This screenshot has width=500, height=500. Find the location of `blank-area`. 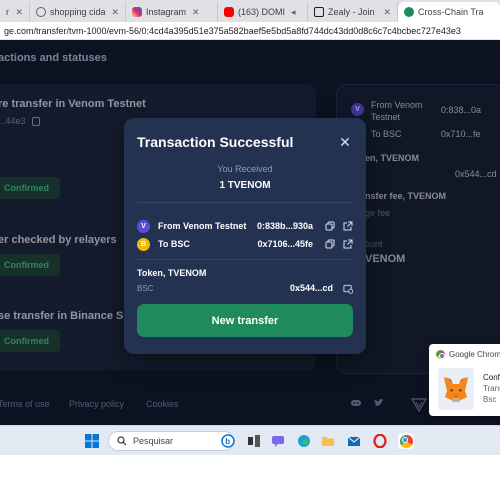

blank-area is located at coordinates (250, 477).